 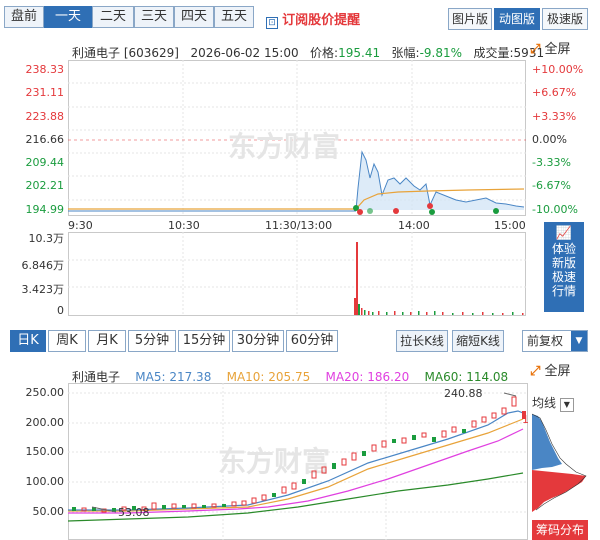 What do you see at coordinates (563, 291) in the screenshot?
I see `promo-text: 行情` at bounding box center [563, 291].